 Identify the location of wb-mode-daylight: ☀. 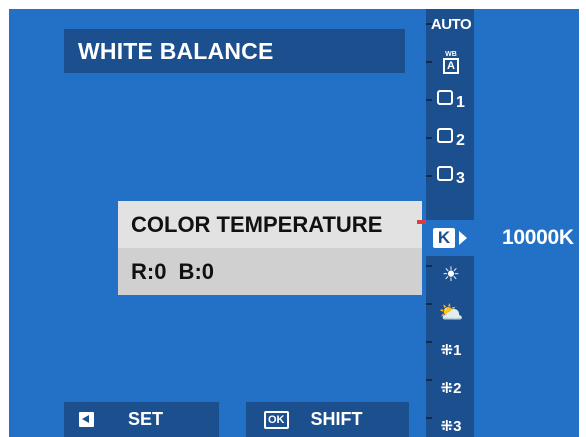
(451, 274).